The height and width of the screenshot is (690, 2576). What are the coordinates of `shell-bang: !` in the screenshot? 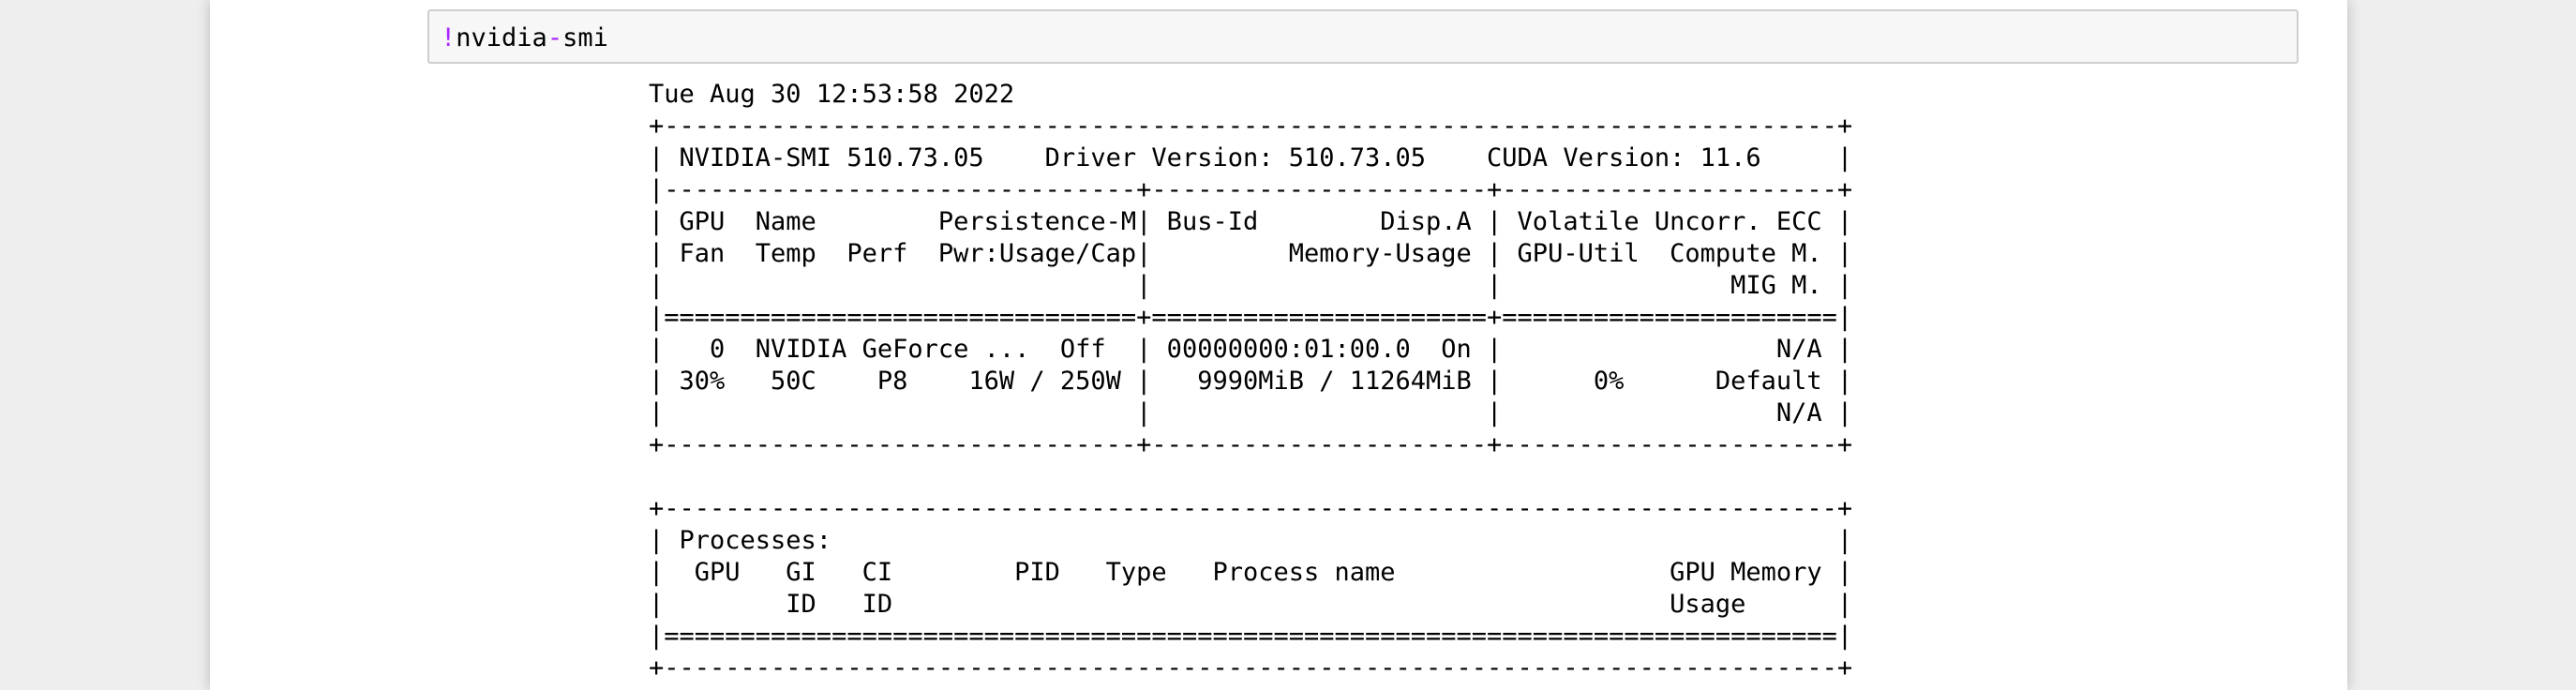 It's located at (449, 37).